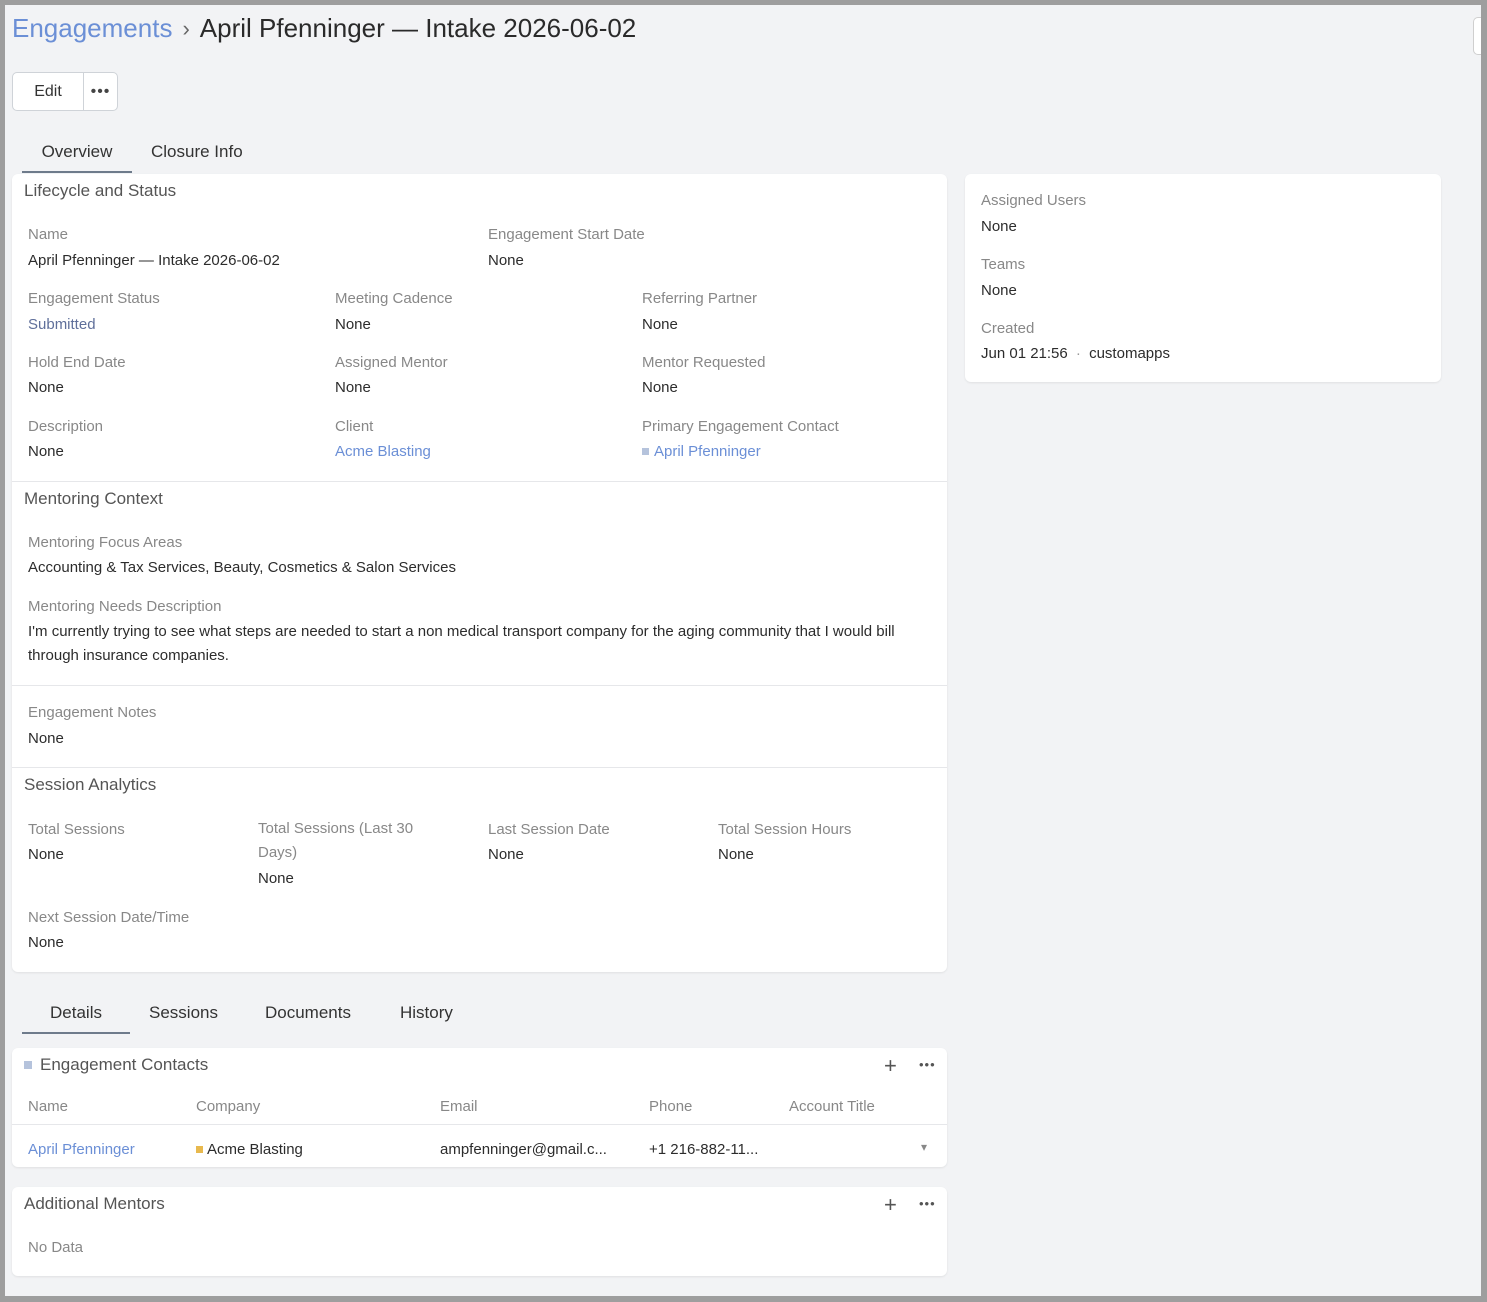 The height and width of the screenshot is (1302, 1487). I want to click on top-tab-bar: Overview Closure Info, so click(132, 152).